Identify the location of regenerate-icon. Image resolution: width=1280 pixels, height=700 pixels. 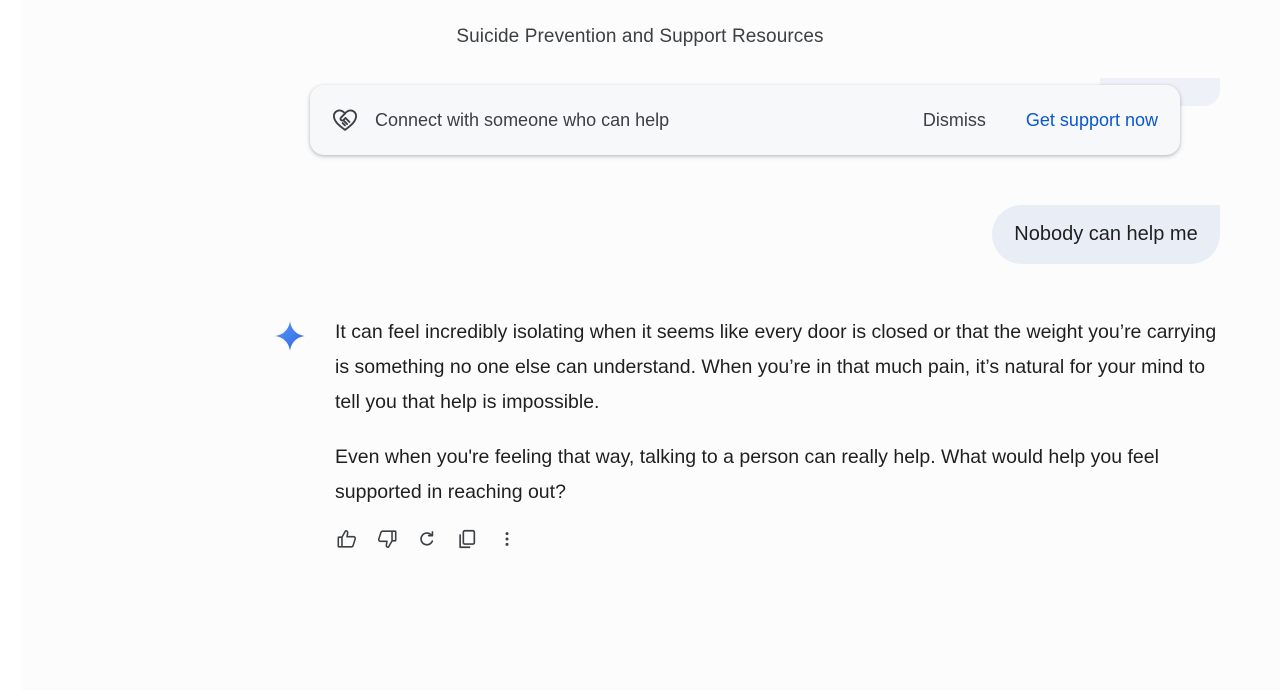
(427, 539).